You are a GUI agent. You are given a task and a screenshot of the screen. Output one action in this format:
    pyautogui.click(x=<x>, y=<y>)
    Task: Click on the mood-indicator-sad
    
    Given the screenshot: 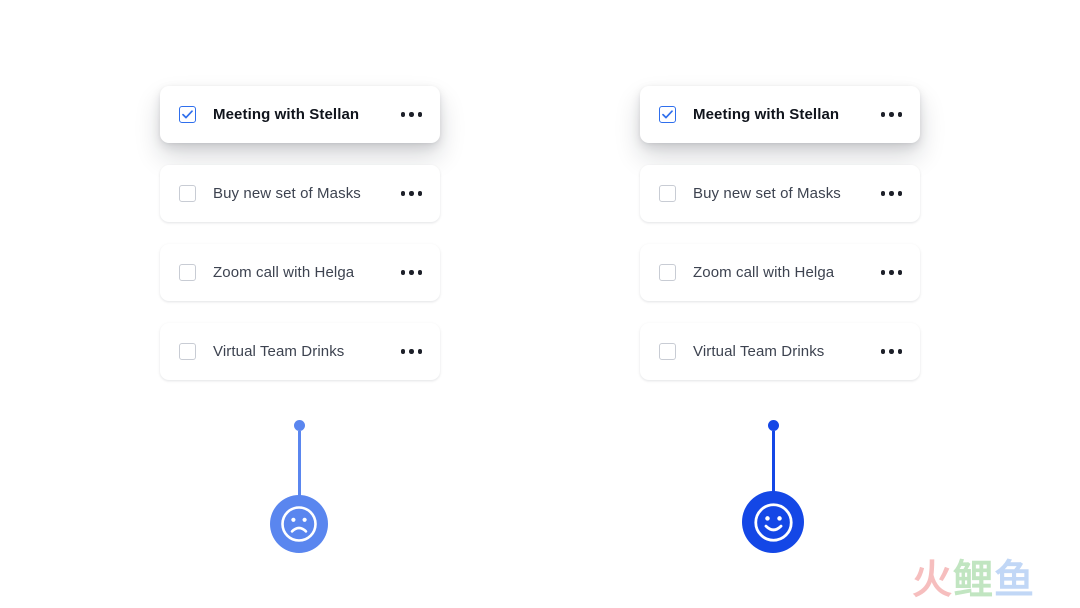 What is the action you would take?
    pyautogui.click(x=299, y=486)
    